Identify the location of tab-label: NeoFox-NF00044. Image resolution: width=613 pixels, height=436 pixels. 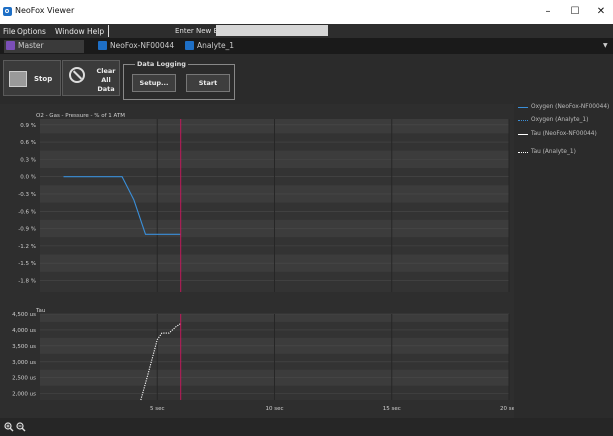
(142, 45).